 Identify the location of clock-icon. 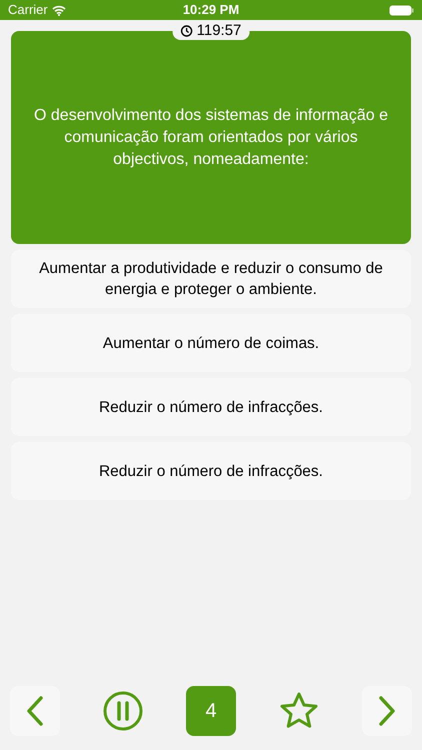
(186, 31).